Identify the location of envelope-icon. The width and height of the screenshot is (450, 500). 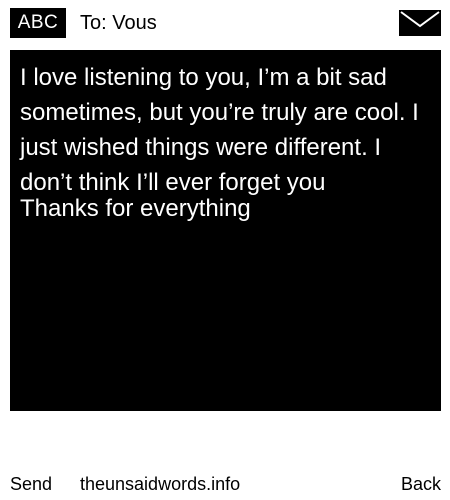
(420, 23).